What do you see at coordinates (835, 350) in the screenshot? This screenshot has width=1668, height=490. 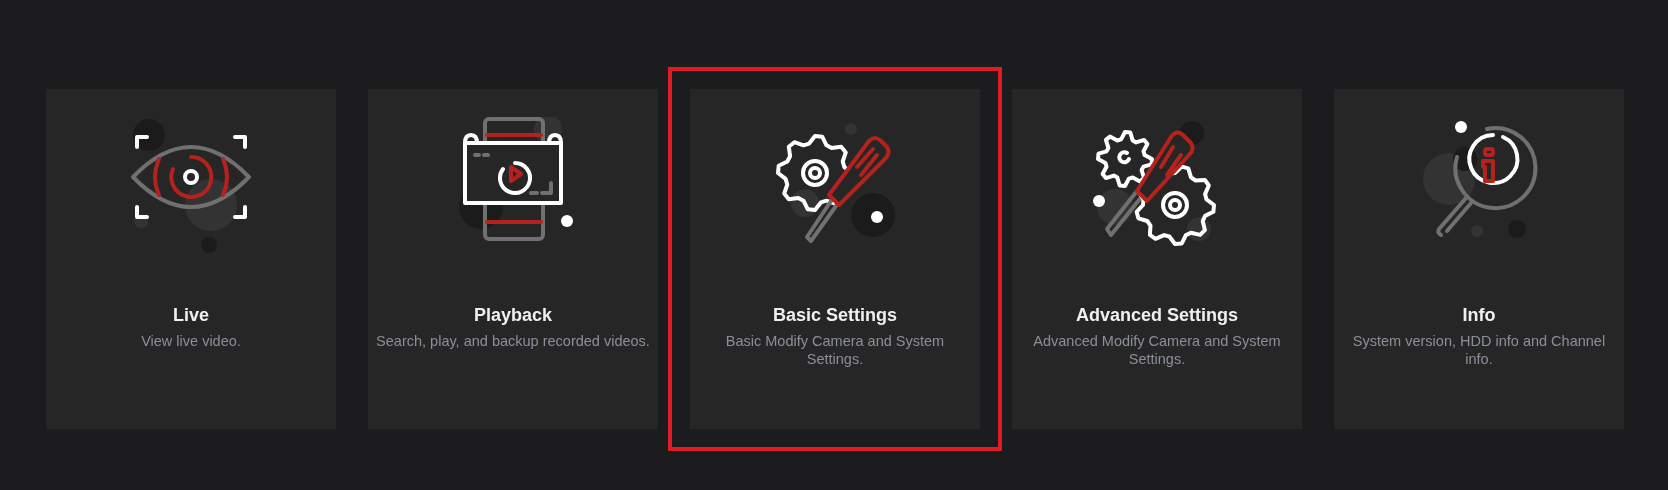 I see `card-description: Basic Modify Camera and System Settings.` at bounding box center [835, 350].